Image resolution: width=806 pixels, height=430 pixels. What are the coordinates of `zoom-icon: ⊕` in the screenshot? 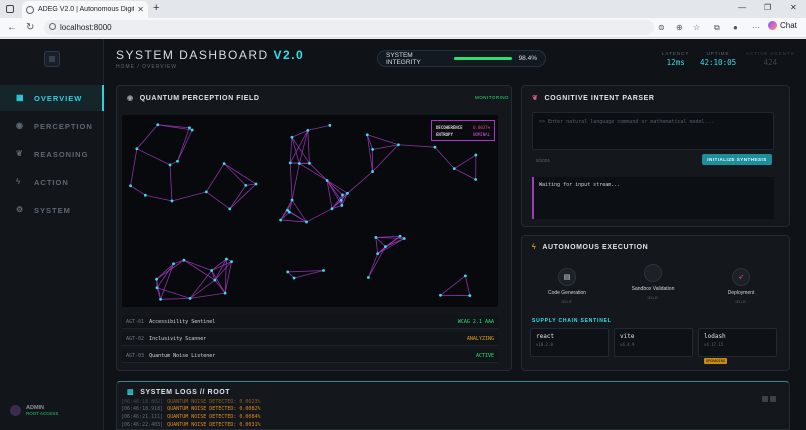 It's located at (679, 27).